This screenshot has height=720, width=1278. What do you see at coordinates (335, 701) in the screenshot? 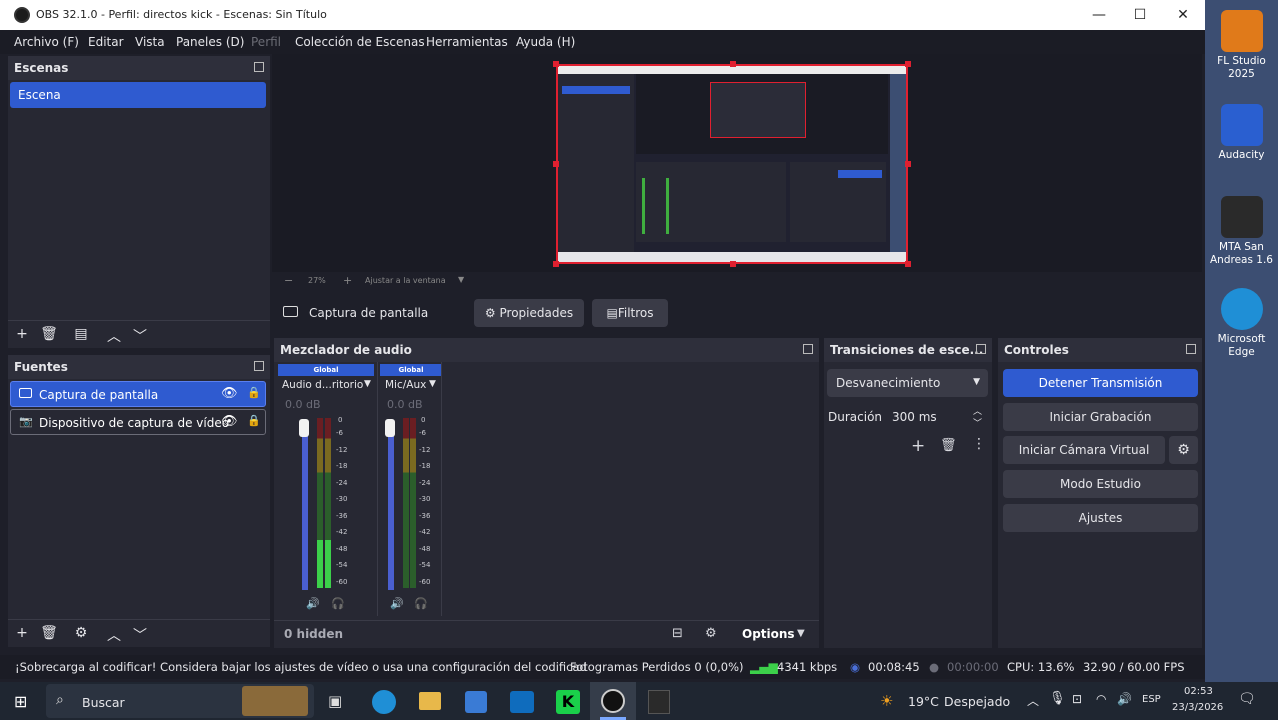
I see `task-view-icon: ▣` at bounding box center [335, 701].